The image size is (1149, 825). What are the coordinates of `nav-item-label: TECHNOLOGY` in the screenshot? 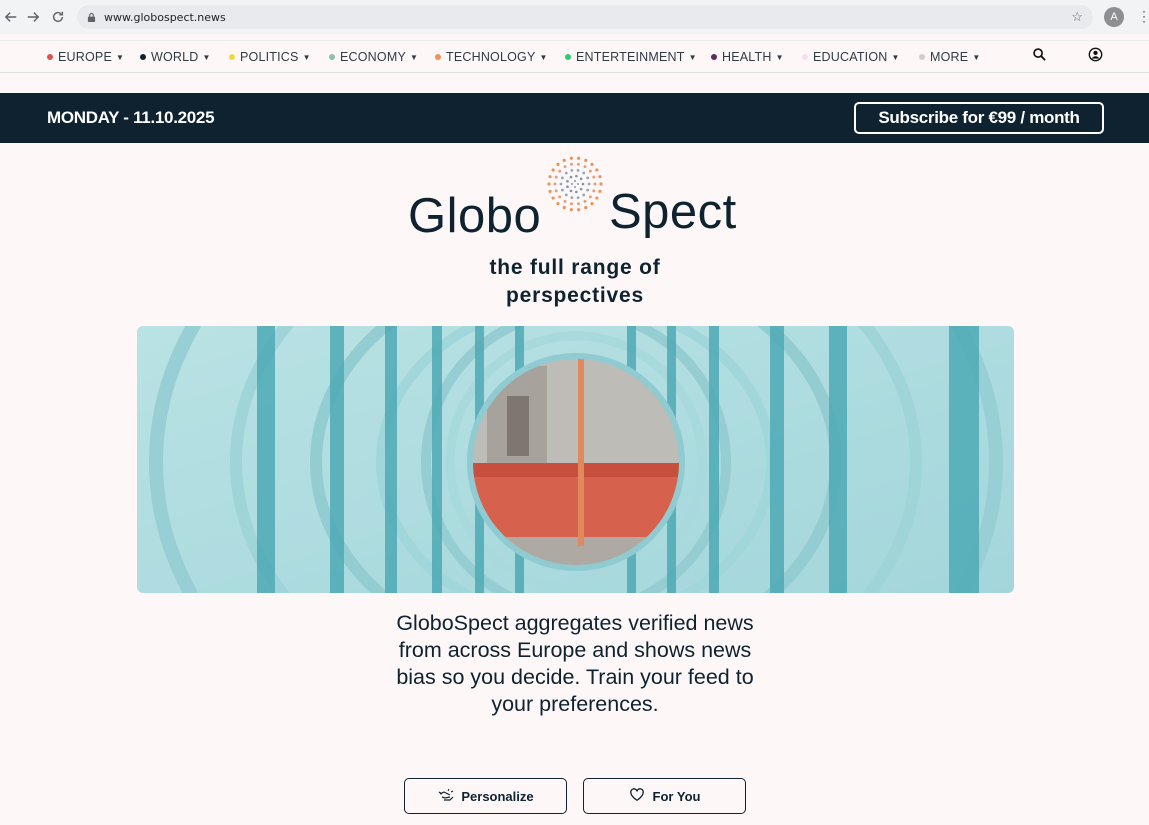 It's located at (491, 57).